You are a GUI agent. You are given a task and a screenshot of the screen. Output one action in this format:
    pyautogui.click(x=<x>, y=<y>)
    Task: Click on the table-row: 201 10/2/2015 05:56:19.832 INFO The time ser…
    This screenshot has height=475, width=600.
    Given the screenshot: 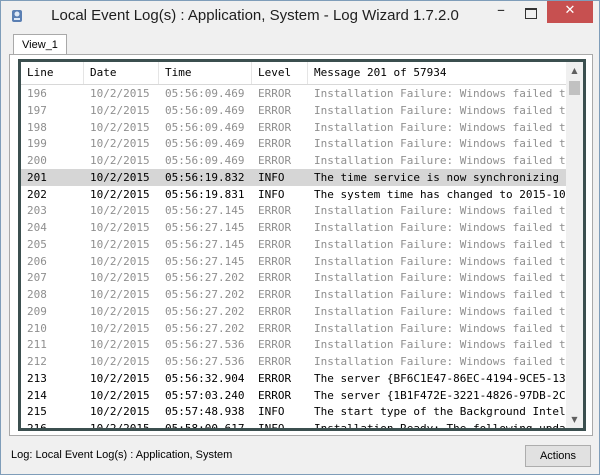 What is the action you would take?
    pyautogui.click(x=293, y=177)
    